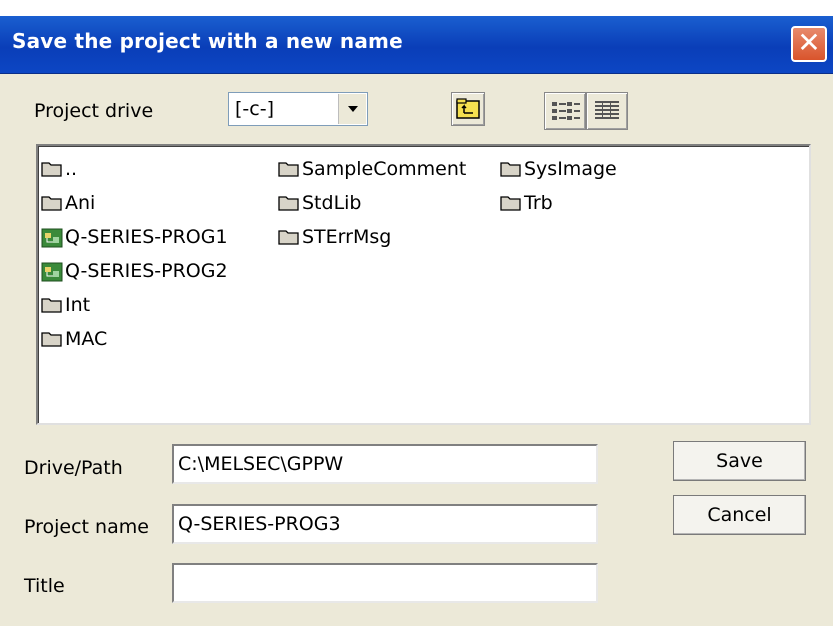  I want to click on chevron-down-icon, so click(353, 109).